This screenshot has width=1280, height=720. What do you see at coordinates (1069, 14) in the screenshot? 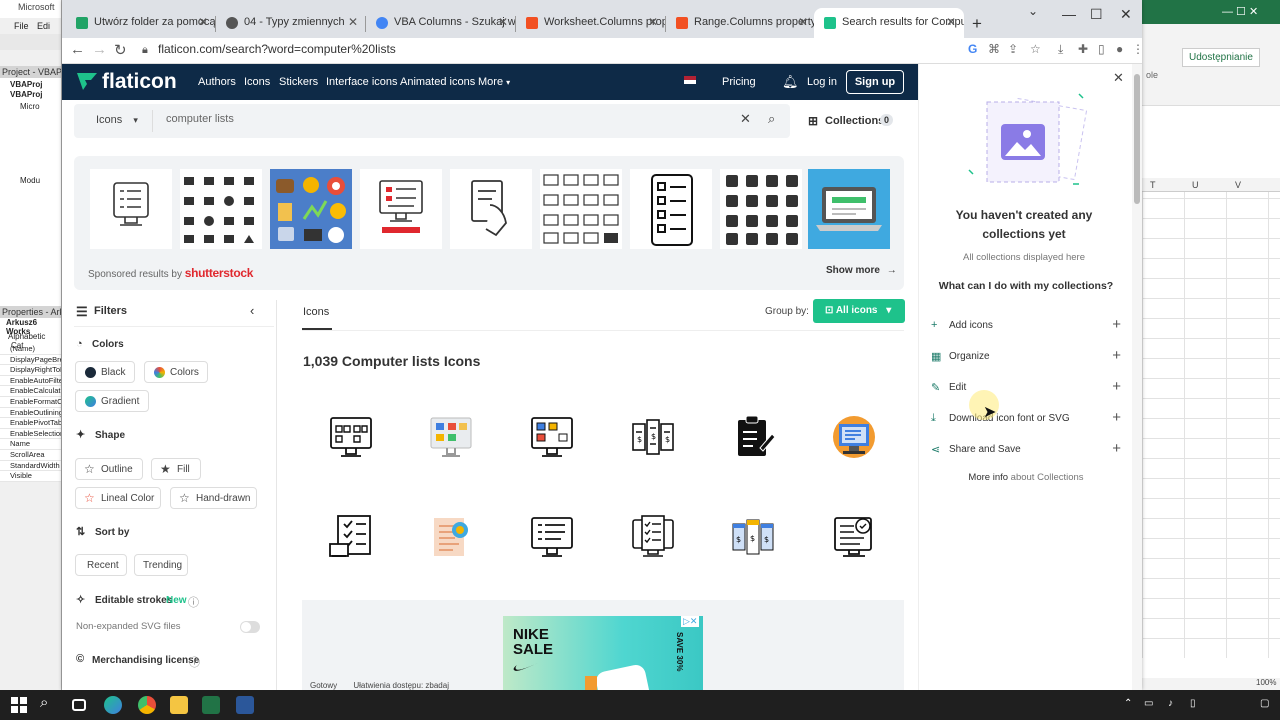
I see `minimize-icon: —` at bounding box center [1069, 14].